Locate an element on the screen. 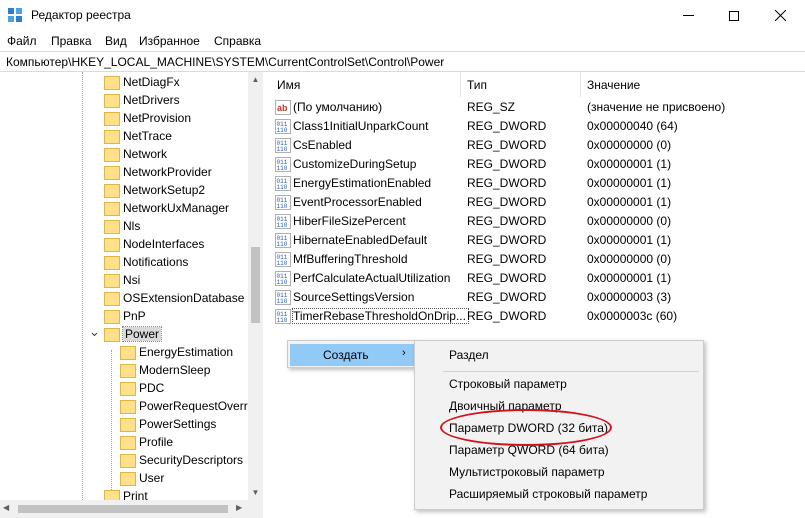  submenu-item-expand-string: Расширяемый строковый параметр is located at coordinates (559, 494).